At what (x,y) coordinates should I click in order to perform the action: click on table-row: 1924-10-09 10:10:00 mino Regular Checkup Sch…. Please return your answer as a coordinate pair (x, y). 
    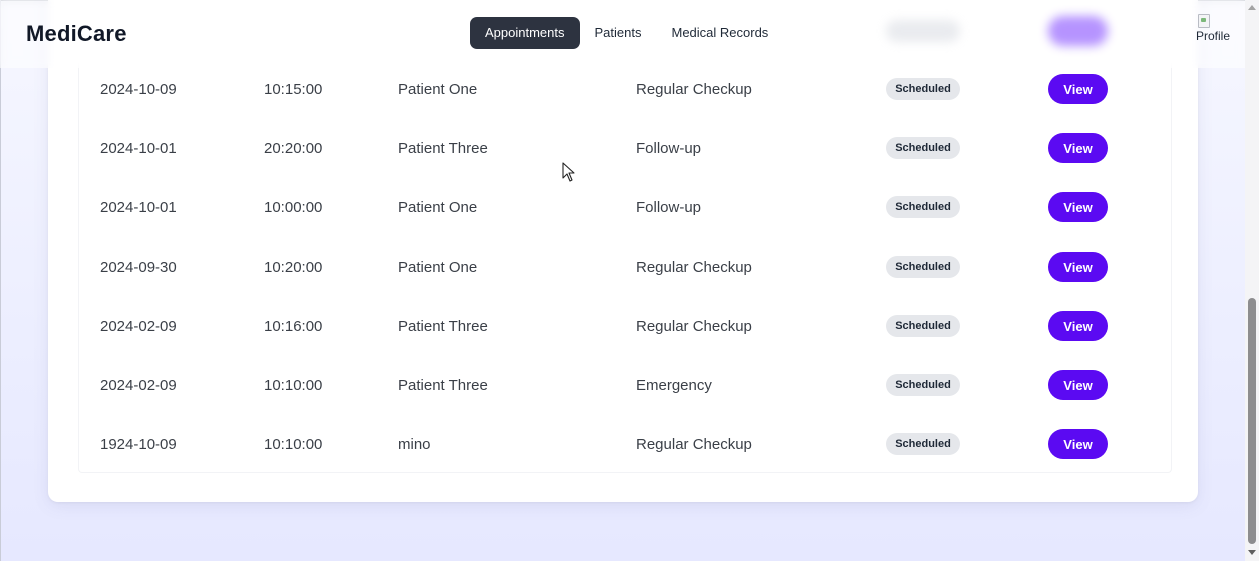
    Looking at the image, I should click on (622, 444).